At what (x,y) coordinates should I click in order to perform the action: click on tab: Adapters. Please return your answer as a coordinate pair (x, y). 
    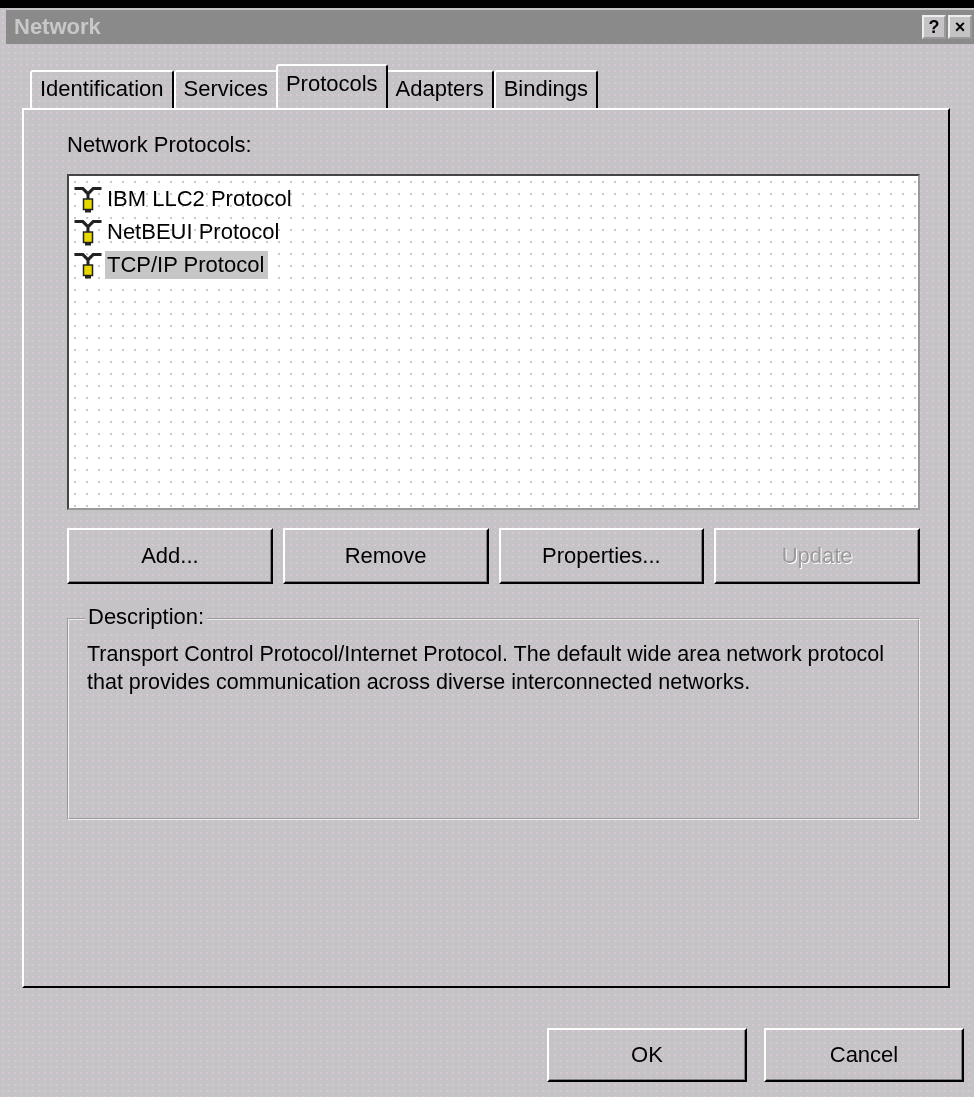
    Looking at the image, I should click on (439, 89).